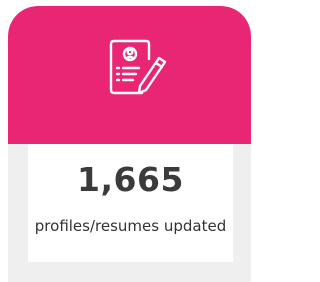  What do you see at coordinates (130, 226) in the screenshot?
I see `stat-label: profiles/resumes updated` at bounding box center [130, 226].